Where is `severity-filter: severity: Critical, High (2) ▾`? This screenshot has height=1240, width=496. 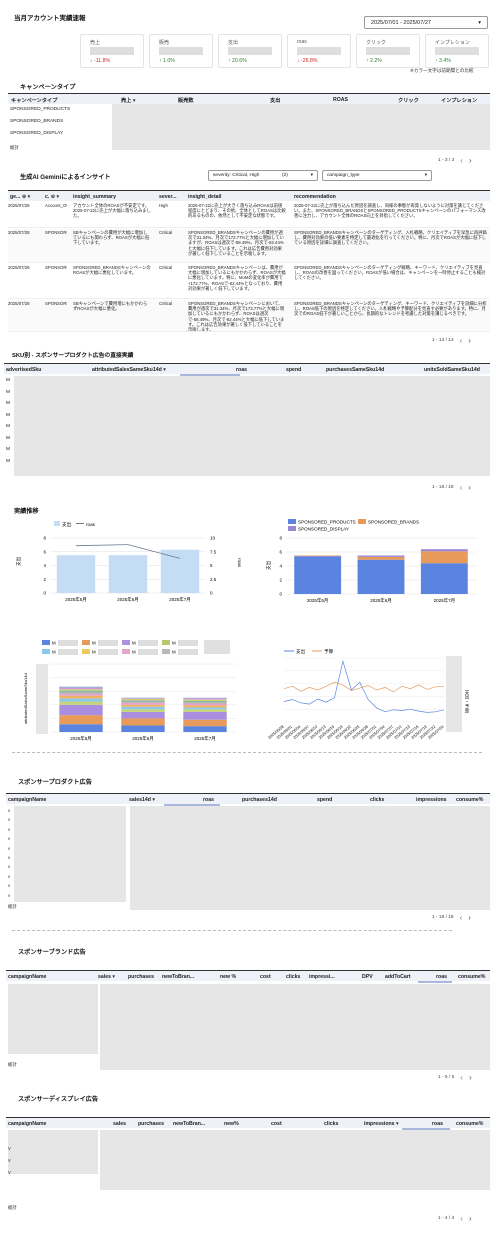 severity-filter: severity: Critical, High (2) ▾ is located at coordinates (263, 175).